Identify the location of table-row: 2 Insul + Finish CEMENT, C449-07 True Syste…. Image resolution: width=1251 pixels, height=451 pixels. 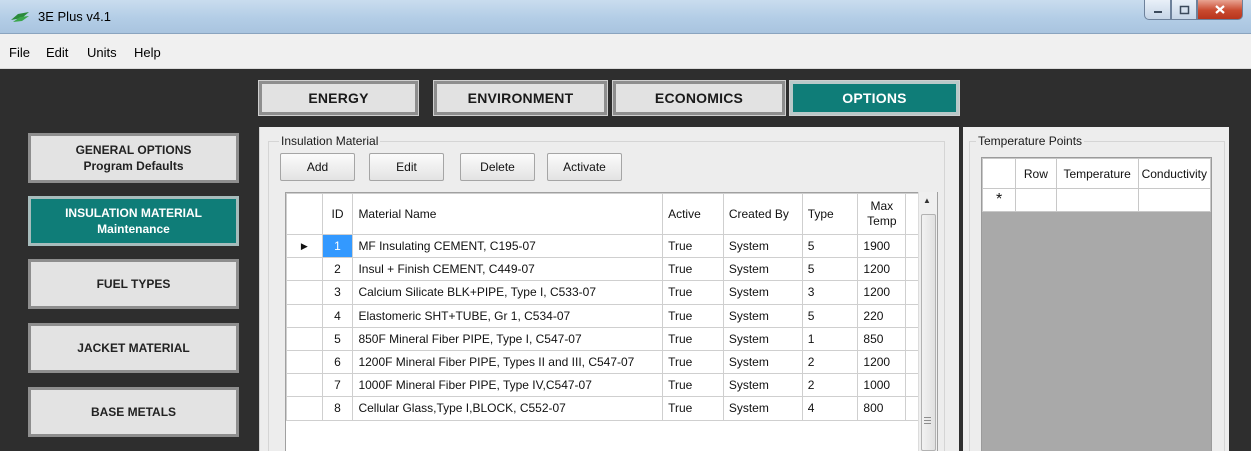
(611, 269).